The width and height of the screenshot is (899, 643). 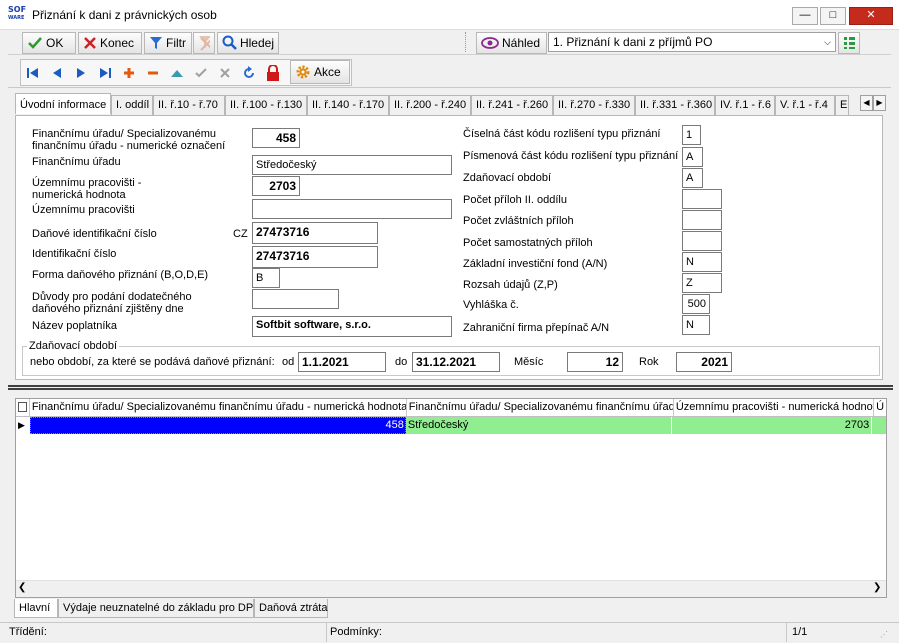 I want to click on fu-num-field: 458, so click(x=276, y=138).